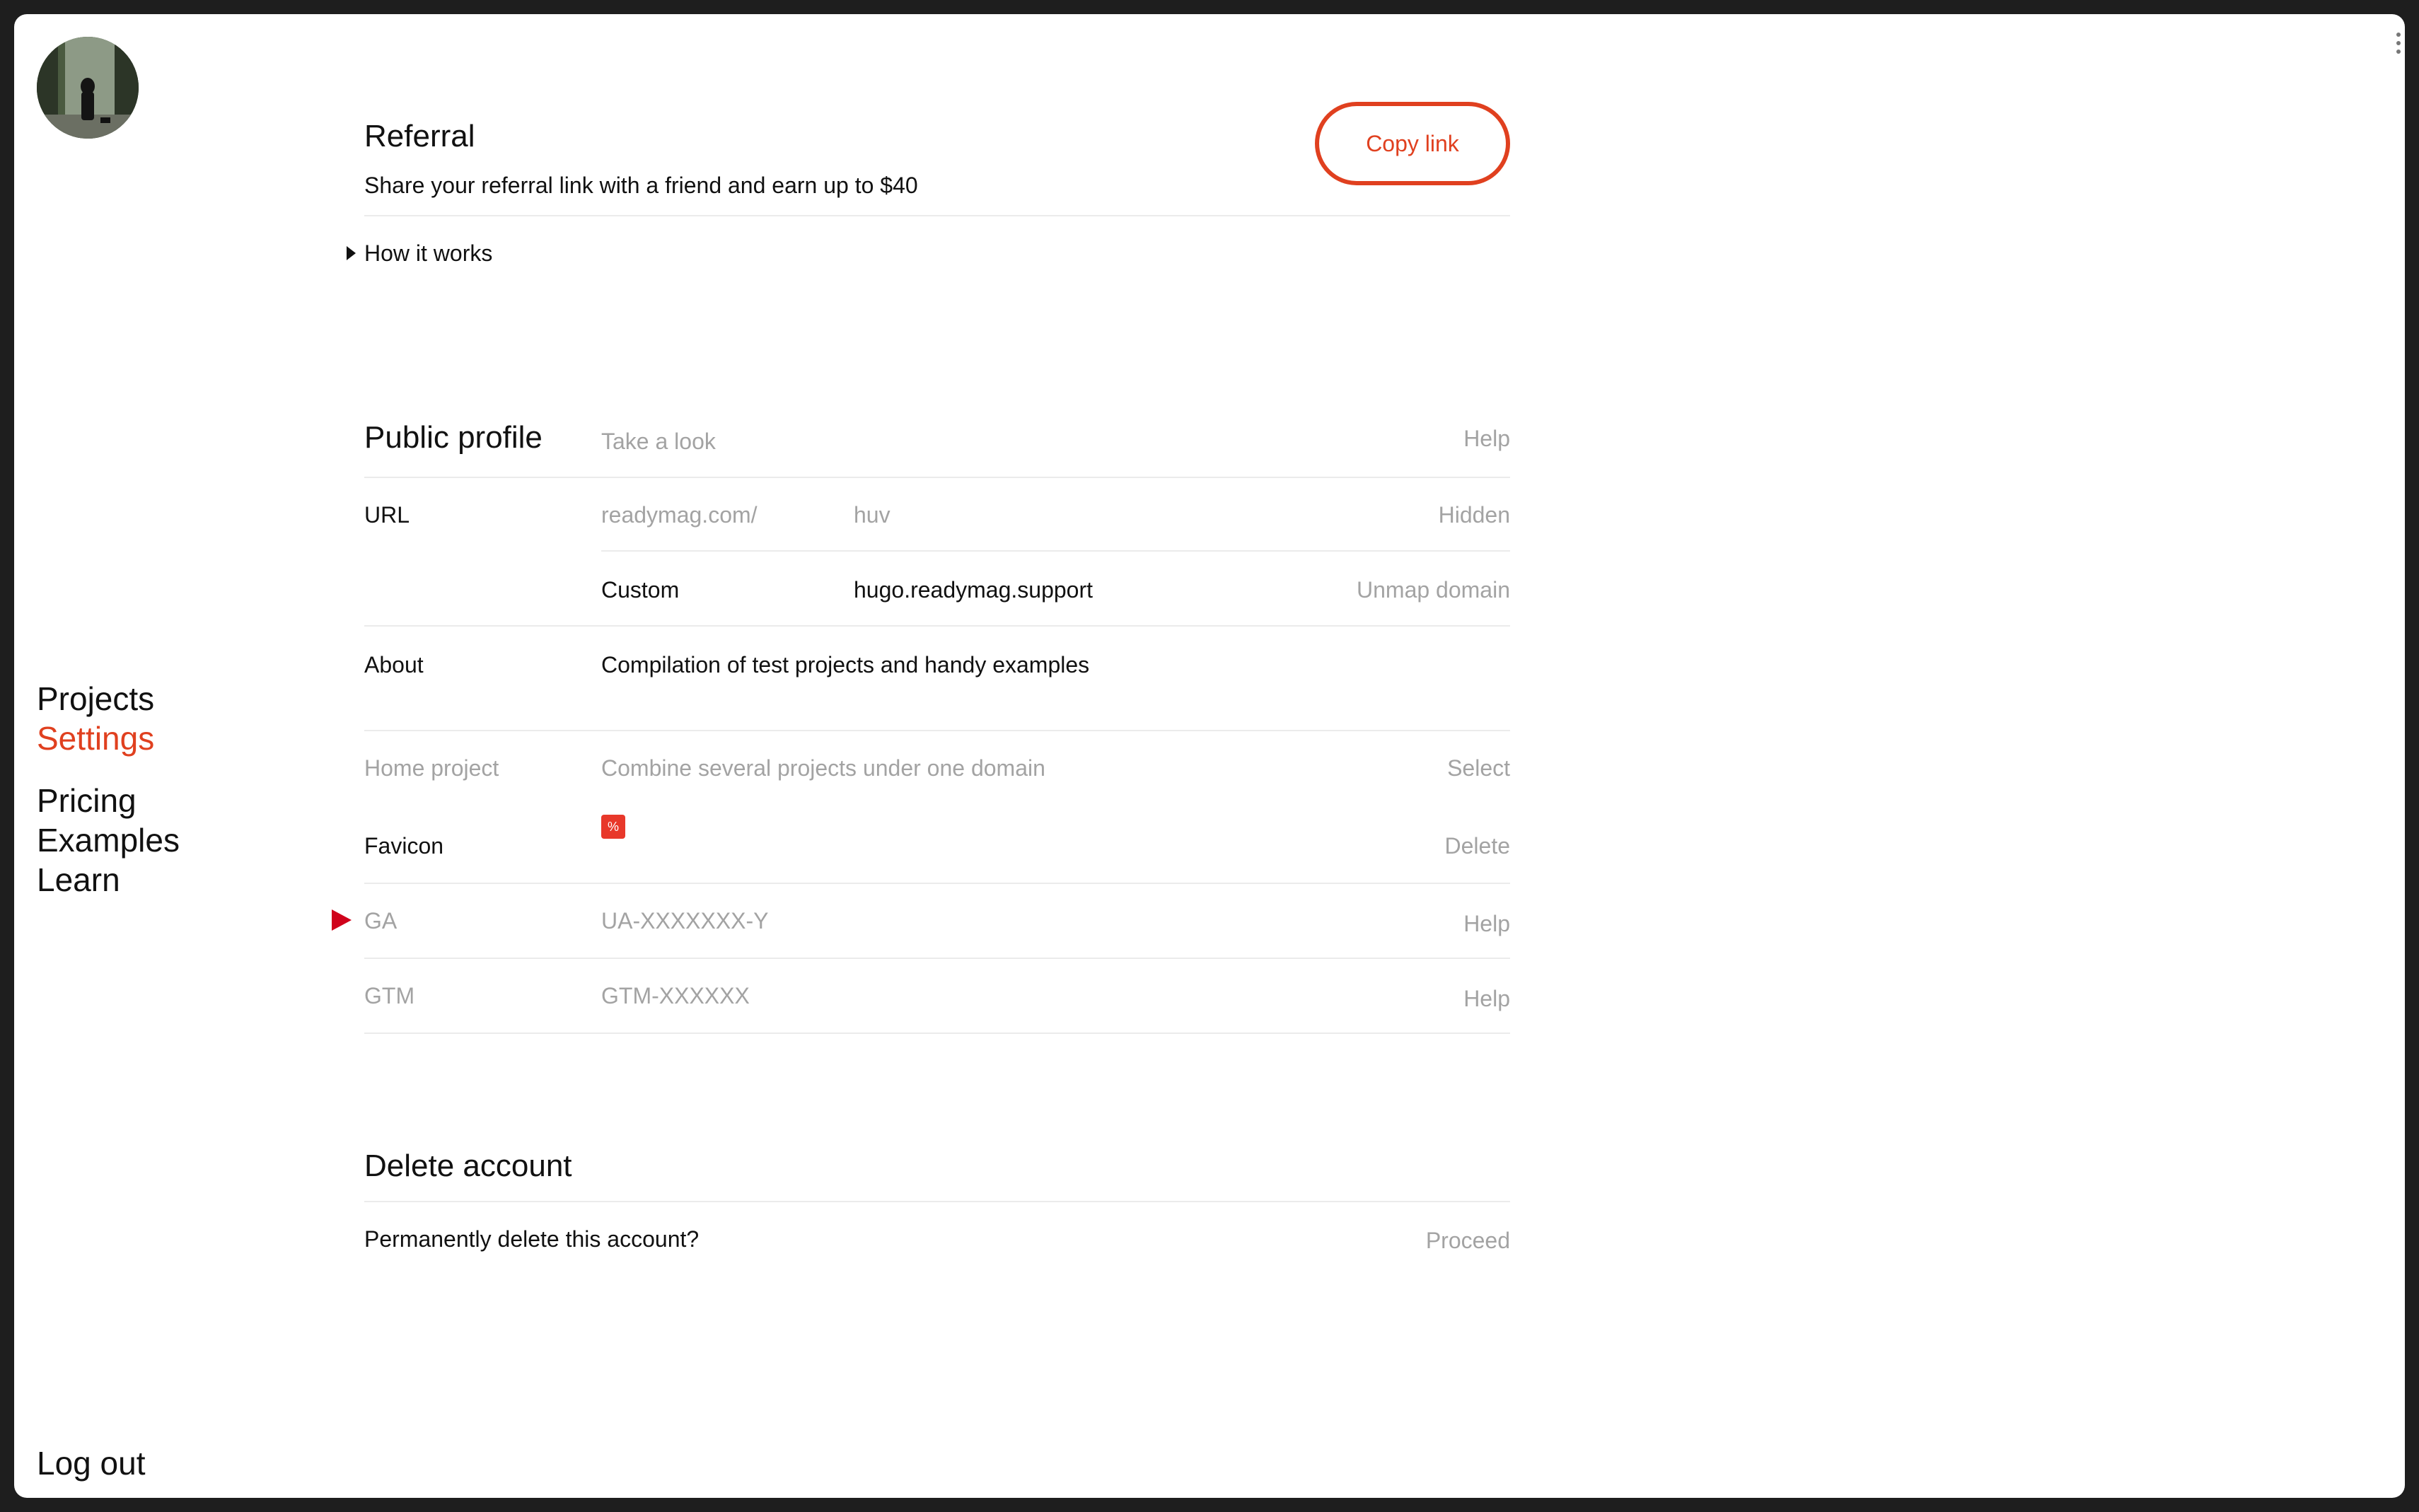 This screenshot has width=2419, height=1512. What do you see at coordinates (394, 665) in the screenshot?
I see `about-label: About` at bounding box center [394, 665].